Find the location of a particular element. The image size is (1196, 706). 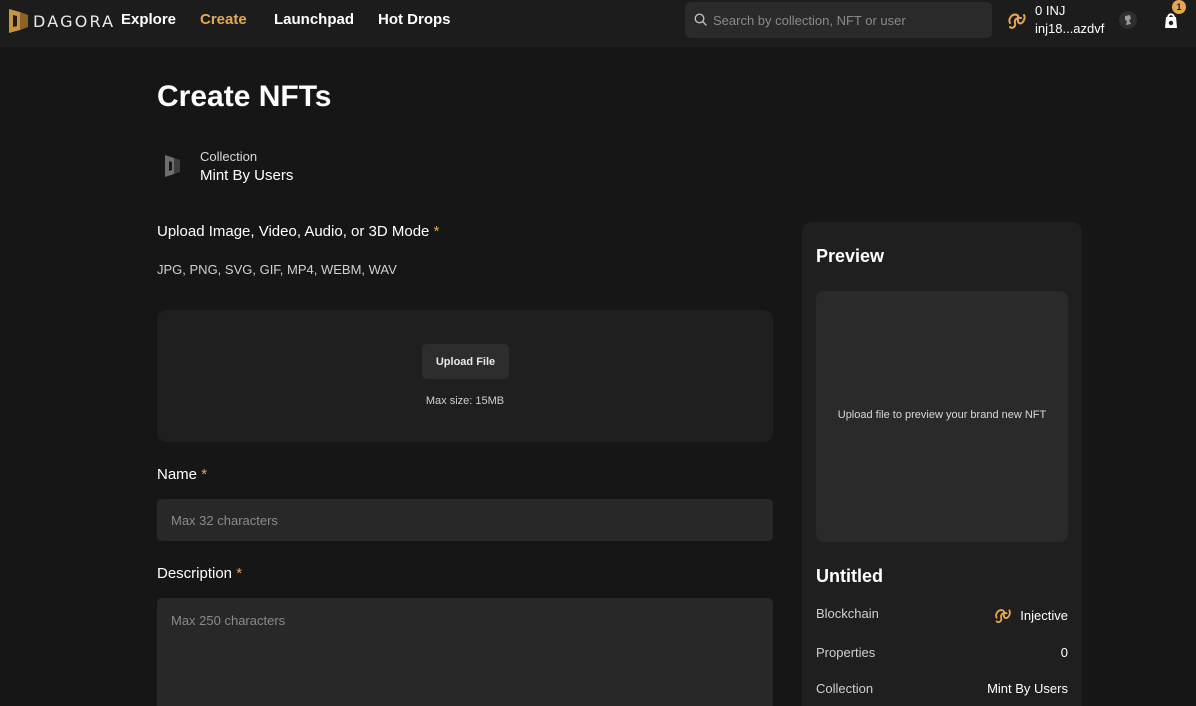

name-input is located at coordinates (465, 520).